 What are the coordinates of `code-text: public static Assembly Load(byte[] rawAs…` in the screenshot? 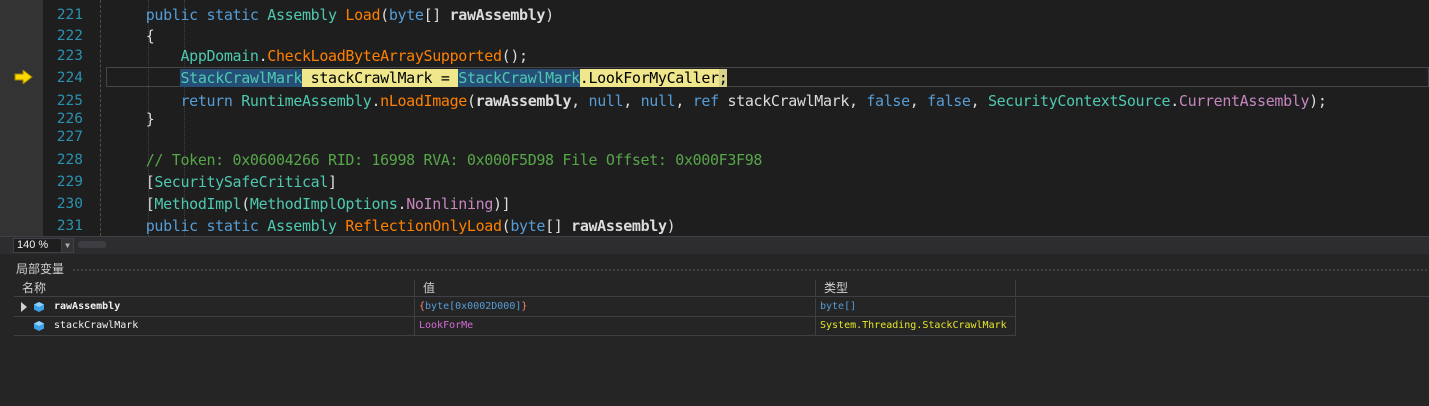 It's located at (332, 15).